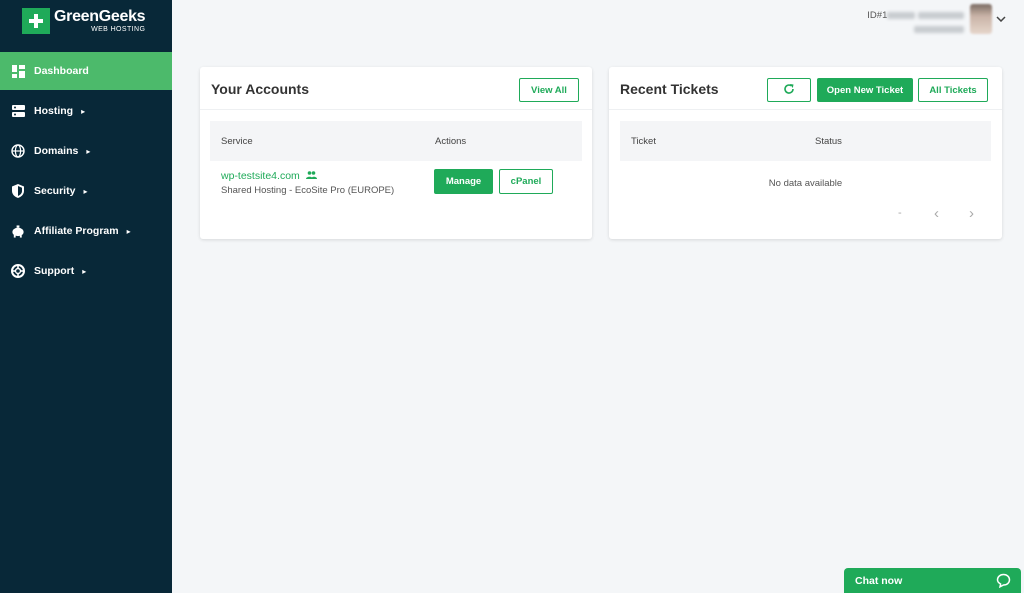 This screenshot has height=593, width=1024. I want to click on dashboard-icon, so click(18, 71).